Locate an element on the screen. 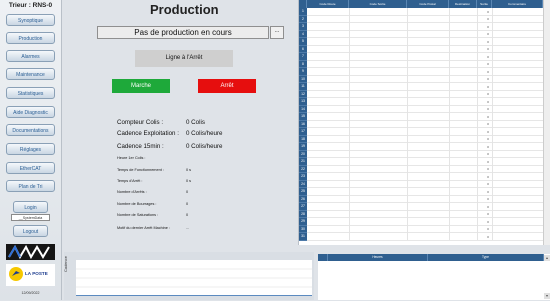  routing-row-number: 10 is located at coordinates (303, 79).